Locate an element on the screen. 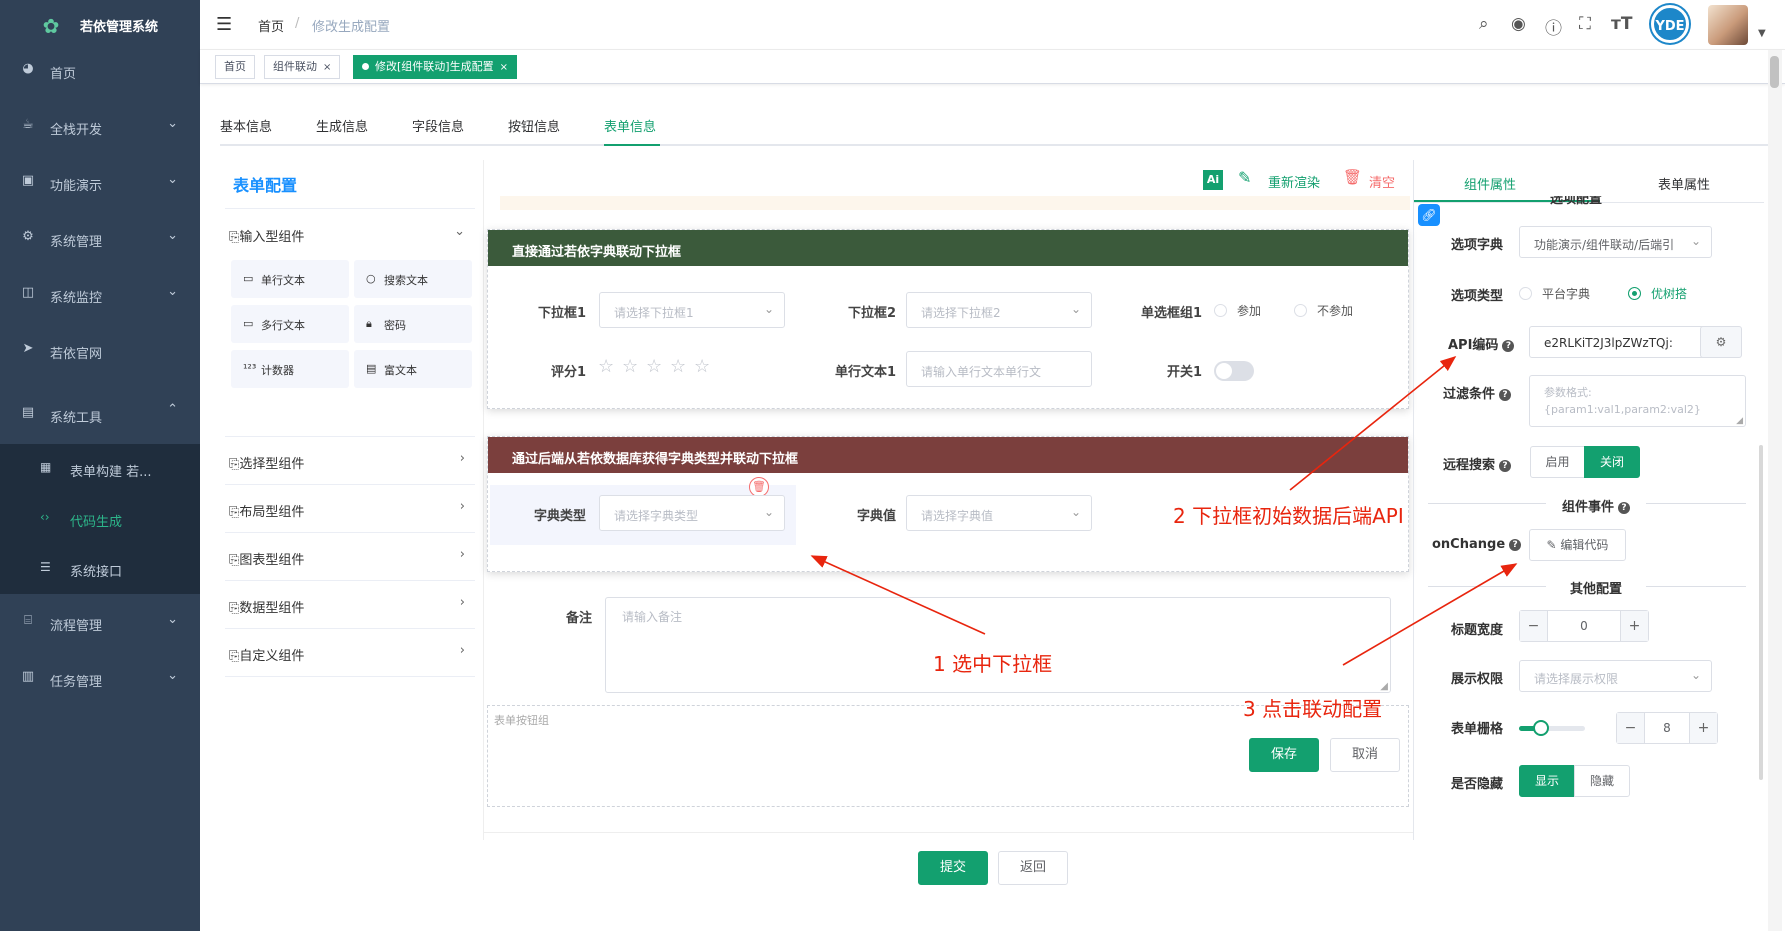  rerender-button: 重新渲染 is located at coordinates (1294, 181).